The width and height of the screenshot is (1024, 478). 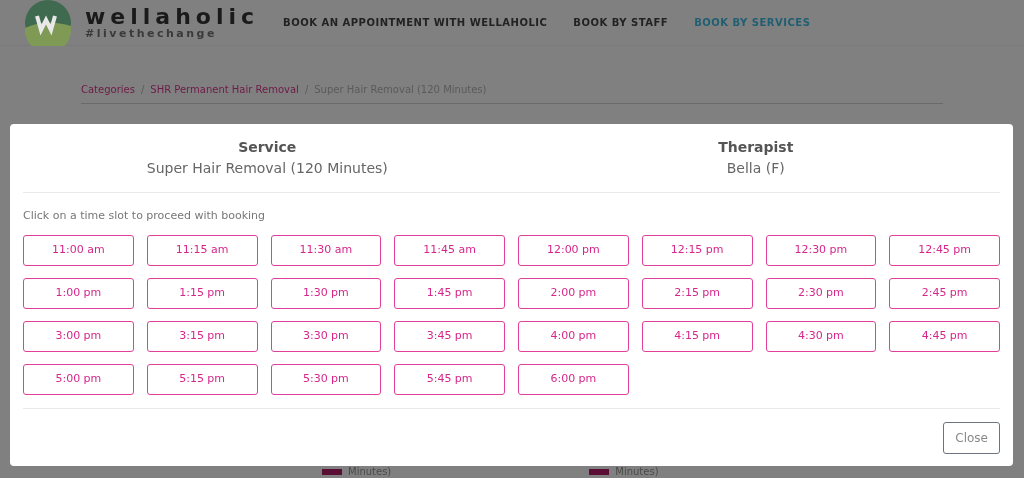 I want to click on time-slot-button: 4:45 pm, so click(x=944, y=336).